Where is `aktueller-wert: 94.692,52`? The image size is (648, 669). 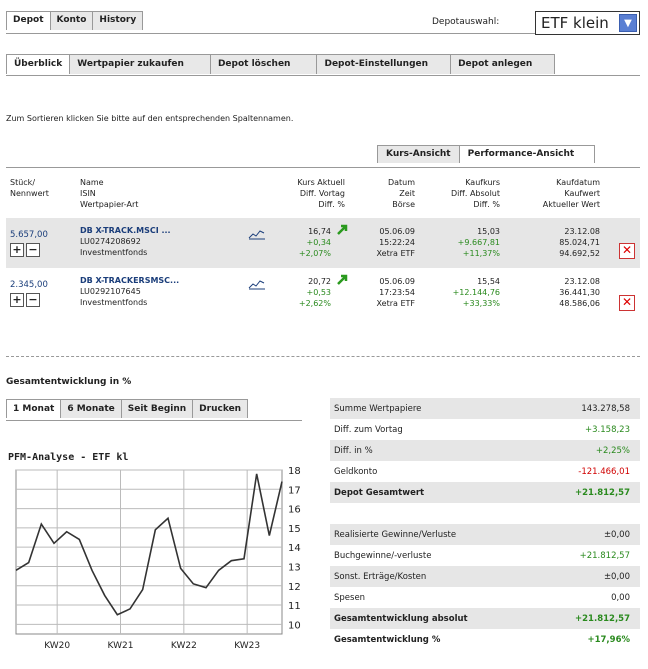
aktueller-wert: 94.692,52 is located at coordinates (579, 253).